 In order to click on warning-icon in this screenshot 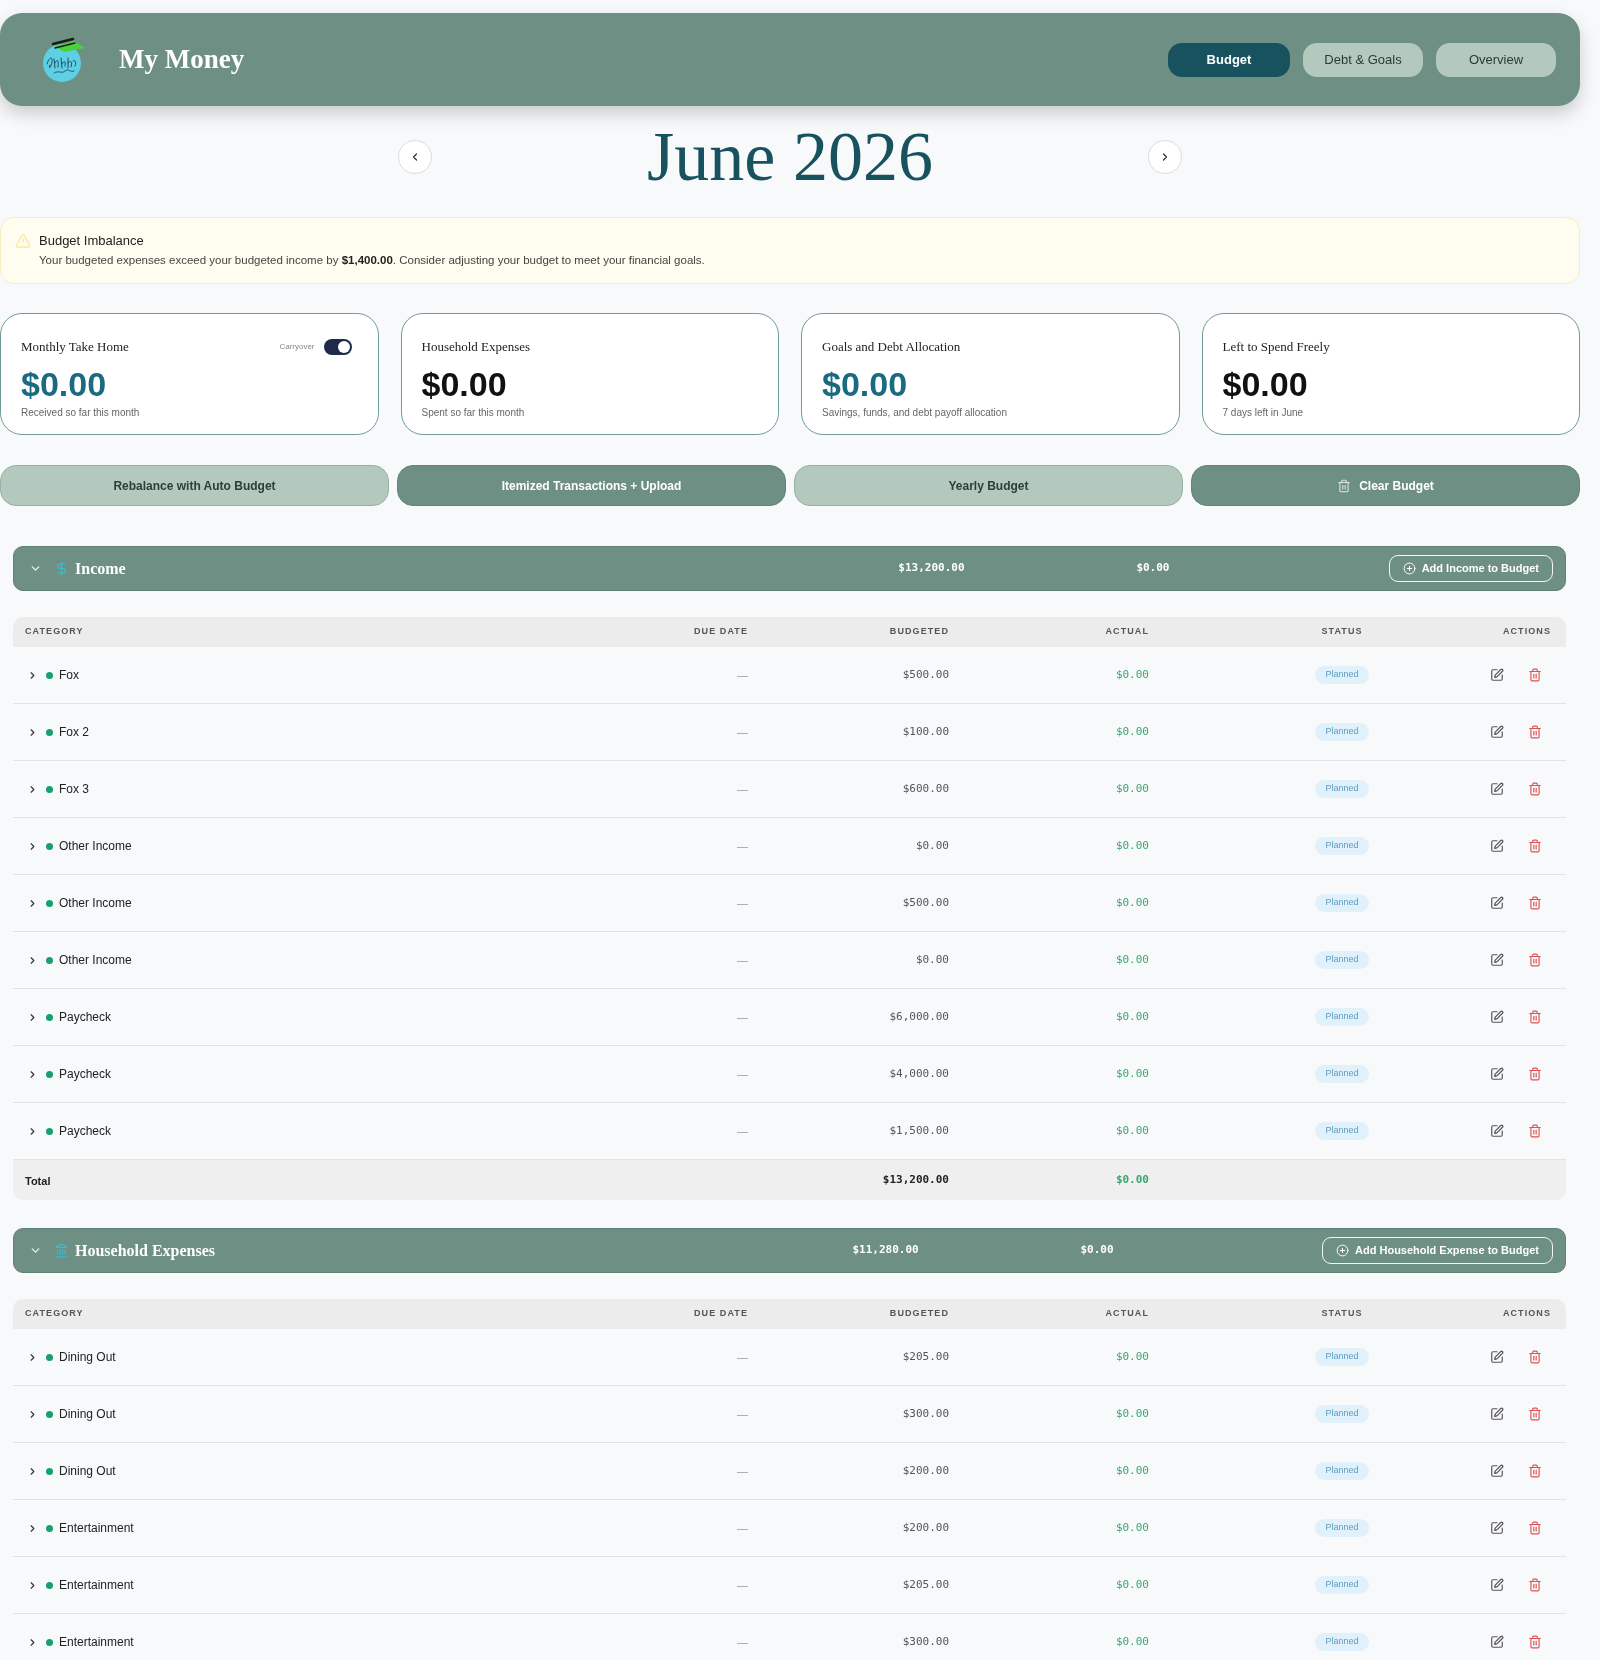, I will do `click(23, 241)`.